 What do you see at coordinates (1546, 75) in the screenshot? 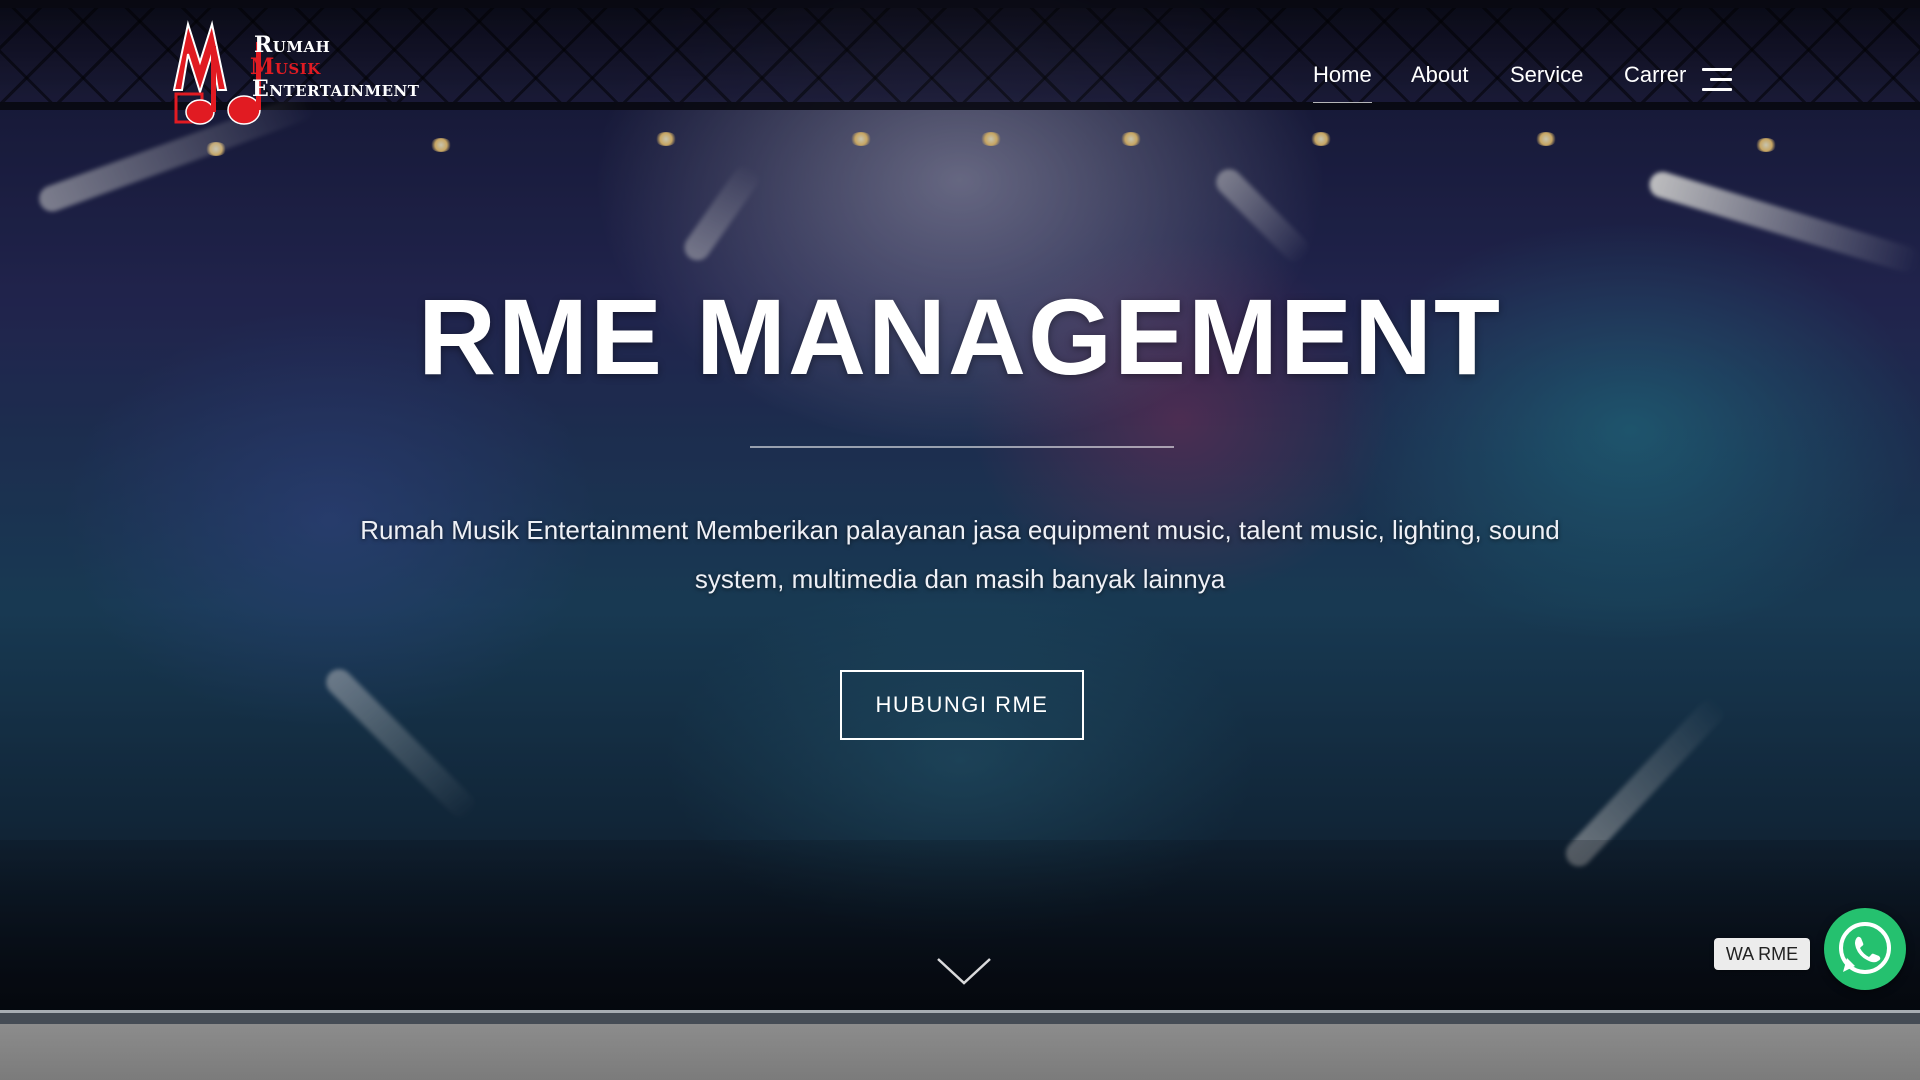
I see `nav-service: Service` at bounding box center [1546, 75].